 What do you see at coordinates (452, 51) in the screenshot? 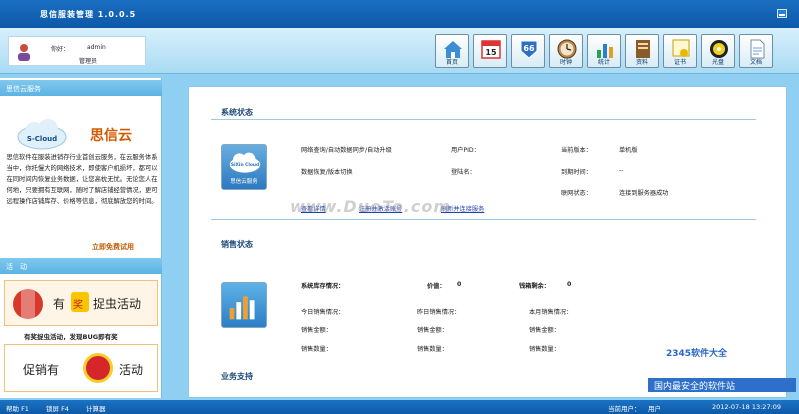
I see `home-button: 首页` at bounding box center [452, 51].